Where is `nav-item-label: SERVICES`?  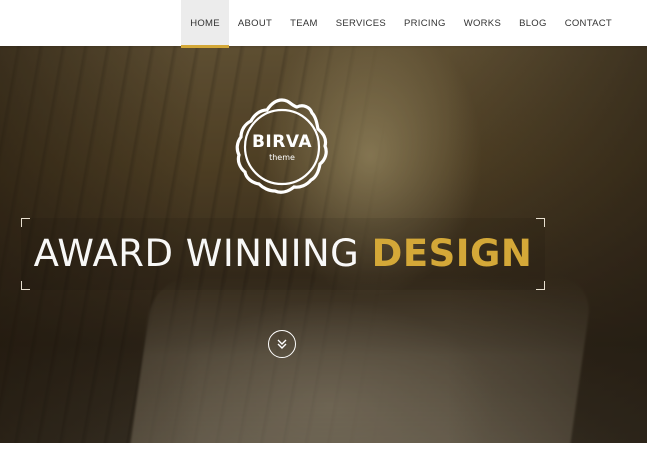 nav-item-label: SERVICES is located at coordinates (360, 23).